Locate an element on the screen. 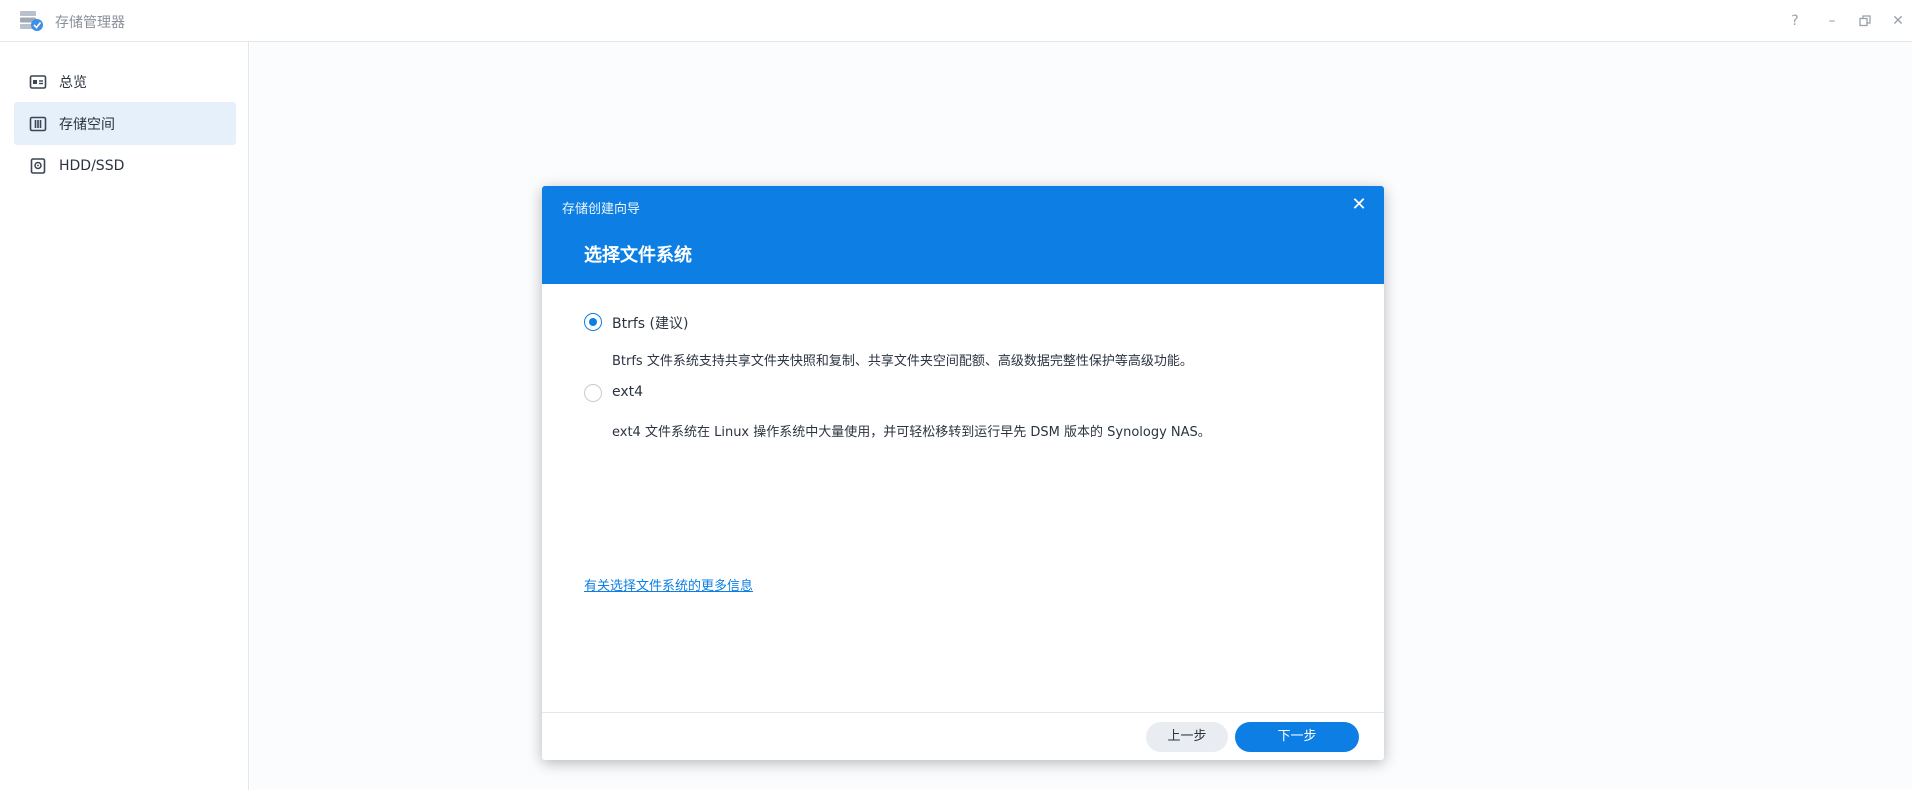 This screenshot has width=1912, height=790. minimize-icon: – is located at coordinates (1832, 21).